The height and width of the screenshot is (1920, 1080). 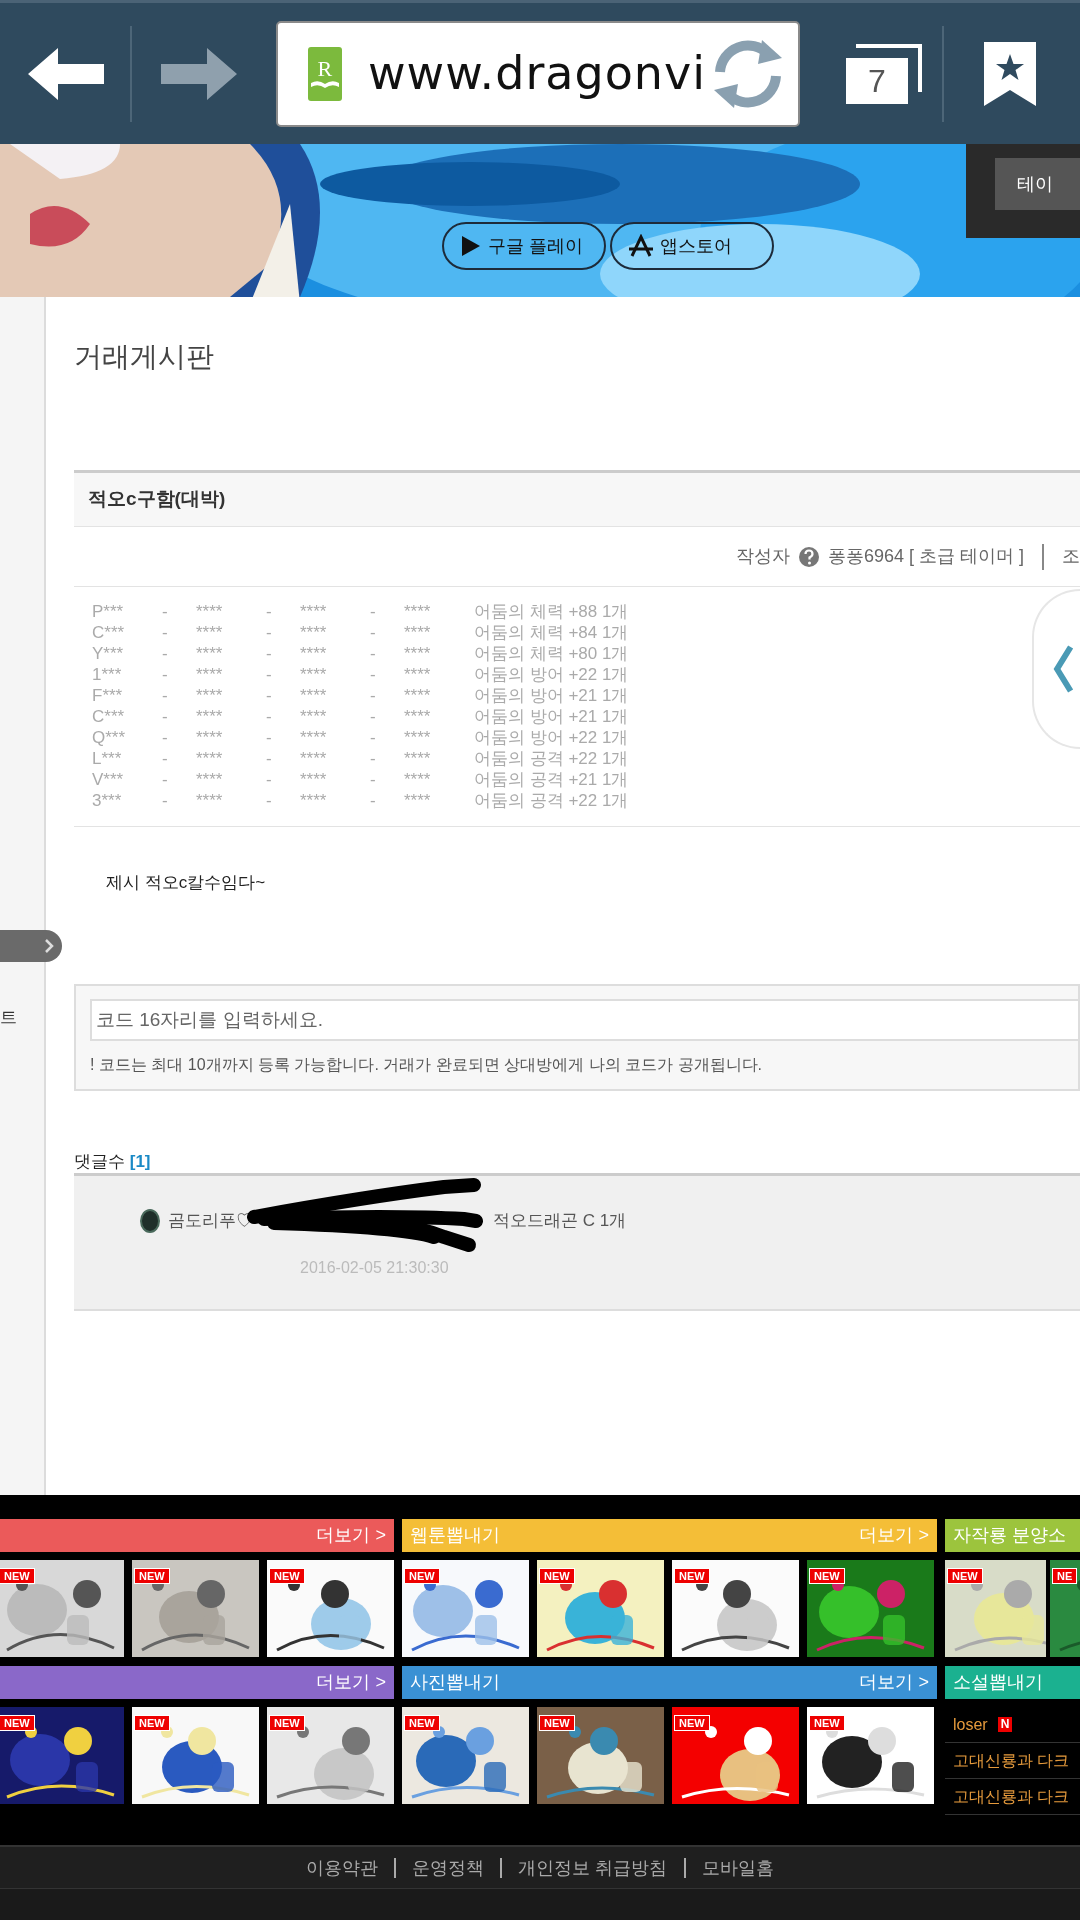 I want to click on code-cell-text: Y***, so click(x=108, y=653).